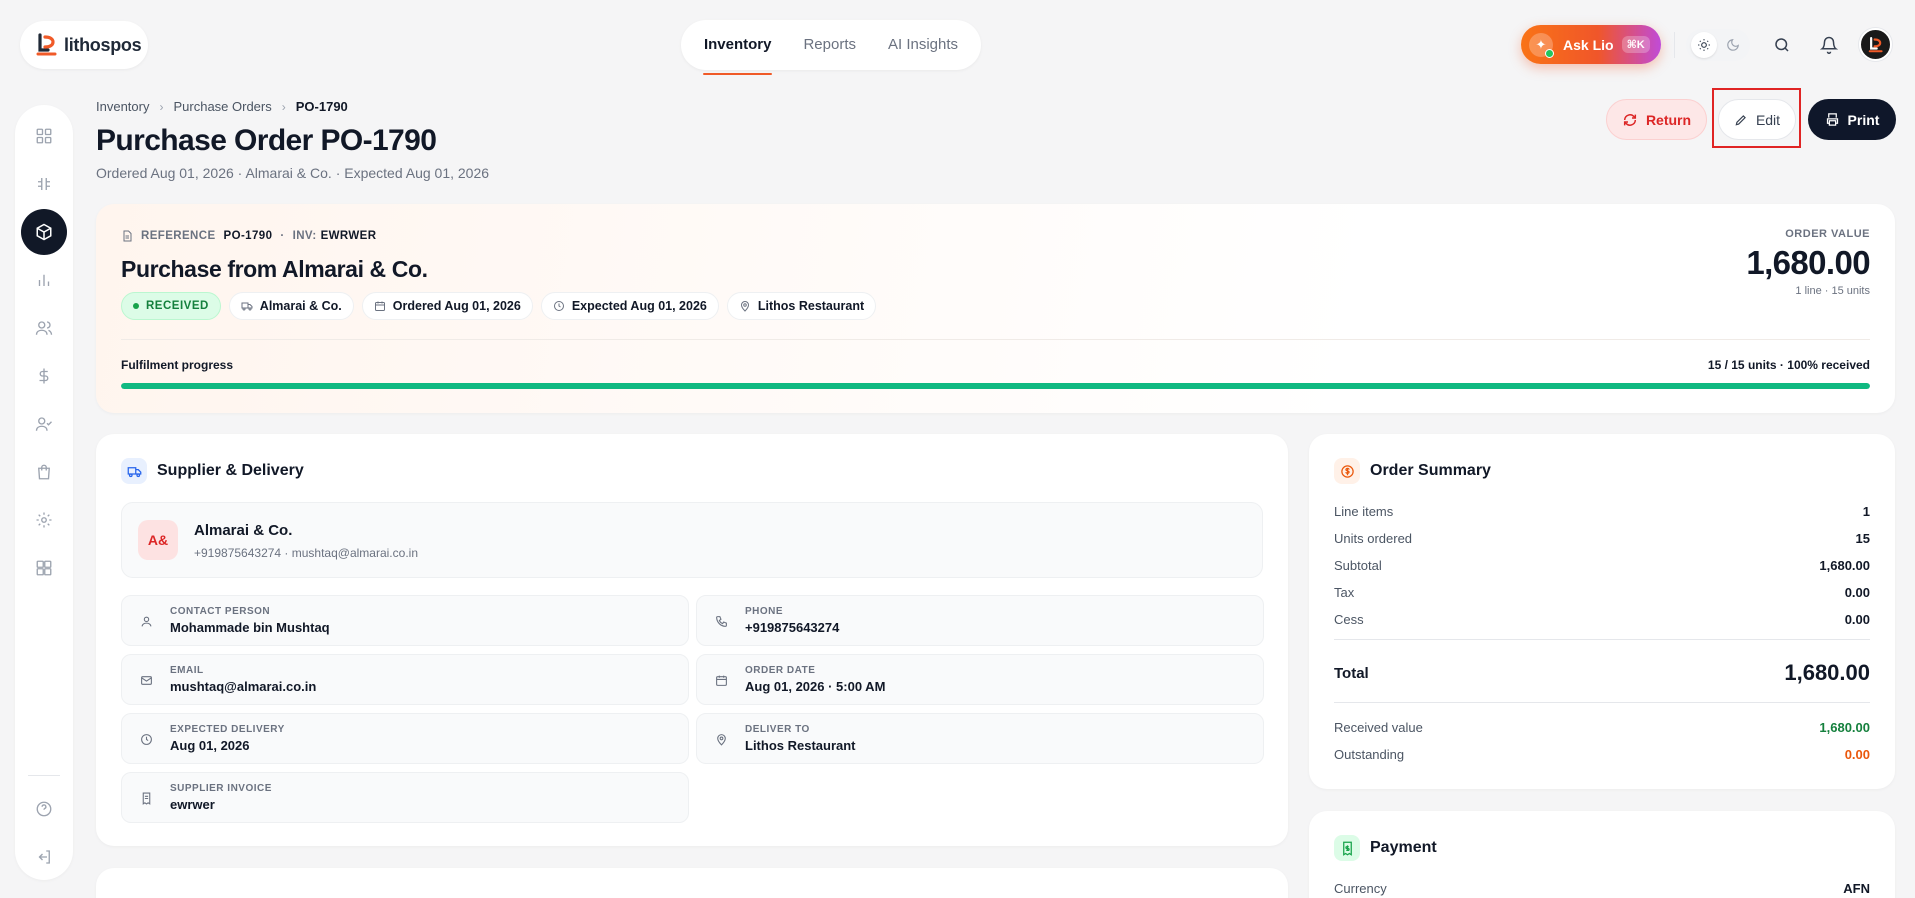 This screenshot has width=1915, height=898. I want to click on tab-inventory: Inventory, so click(738, 47).